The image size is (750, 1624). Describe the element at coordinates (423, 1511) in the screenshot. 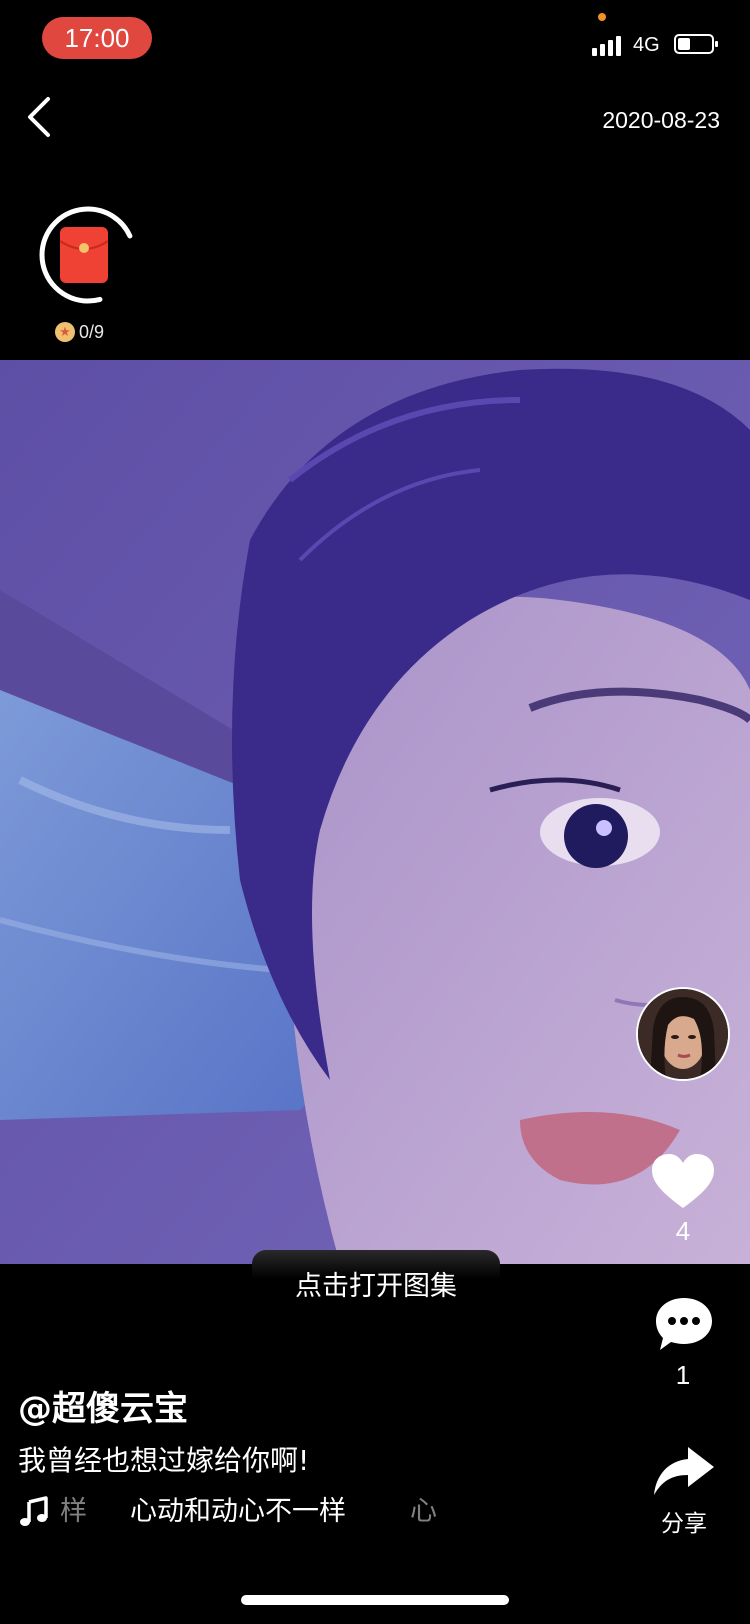

I see `music-title-next: 心` at that location.